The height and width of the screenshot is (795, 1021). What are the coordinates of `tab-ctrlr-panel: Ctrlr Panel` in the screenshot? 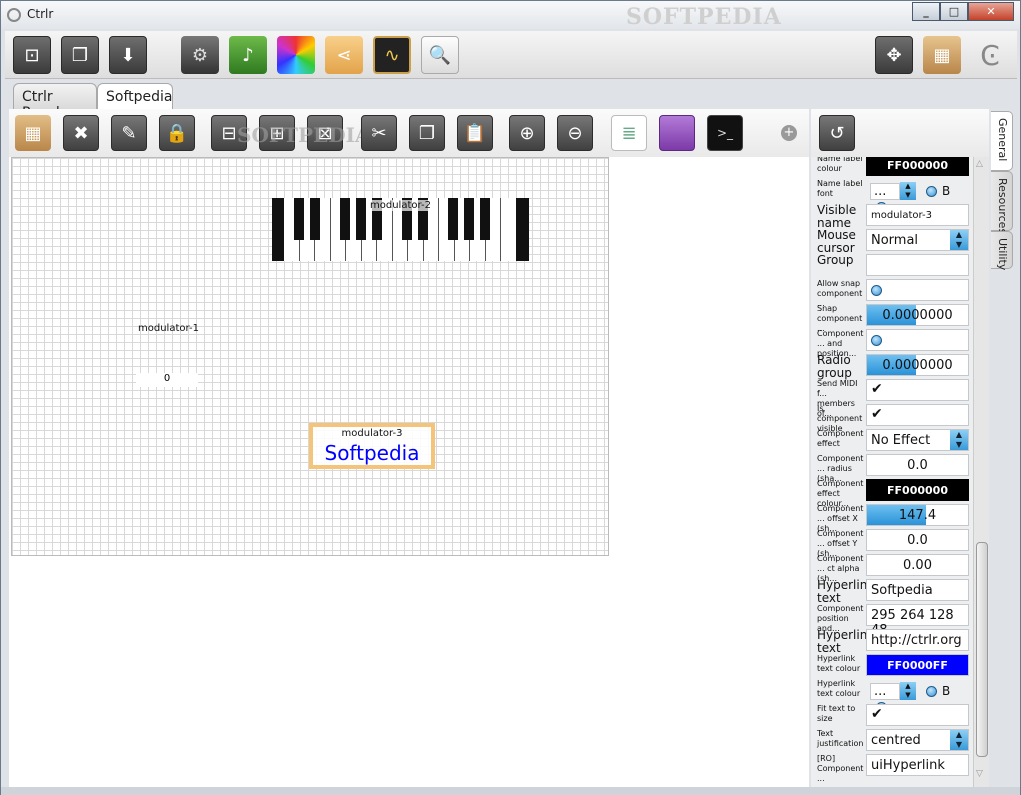 It's located at (55, 102).